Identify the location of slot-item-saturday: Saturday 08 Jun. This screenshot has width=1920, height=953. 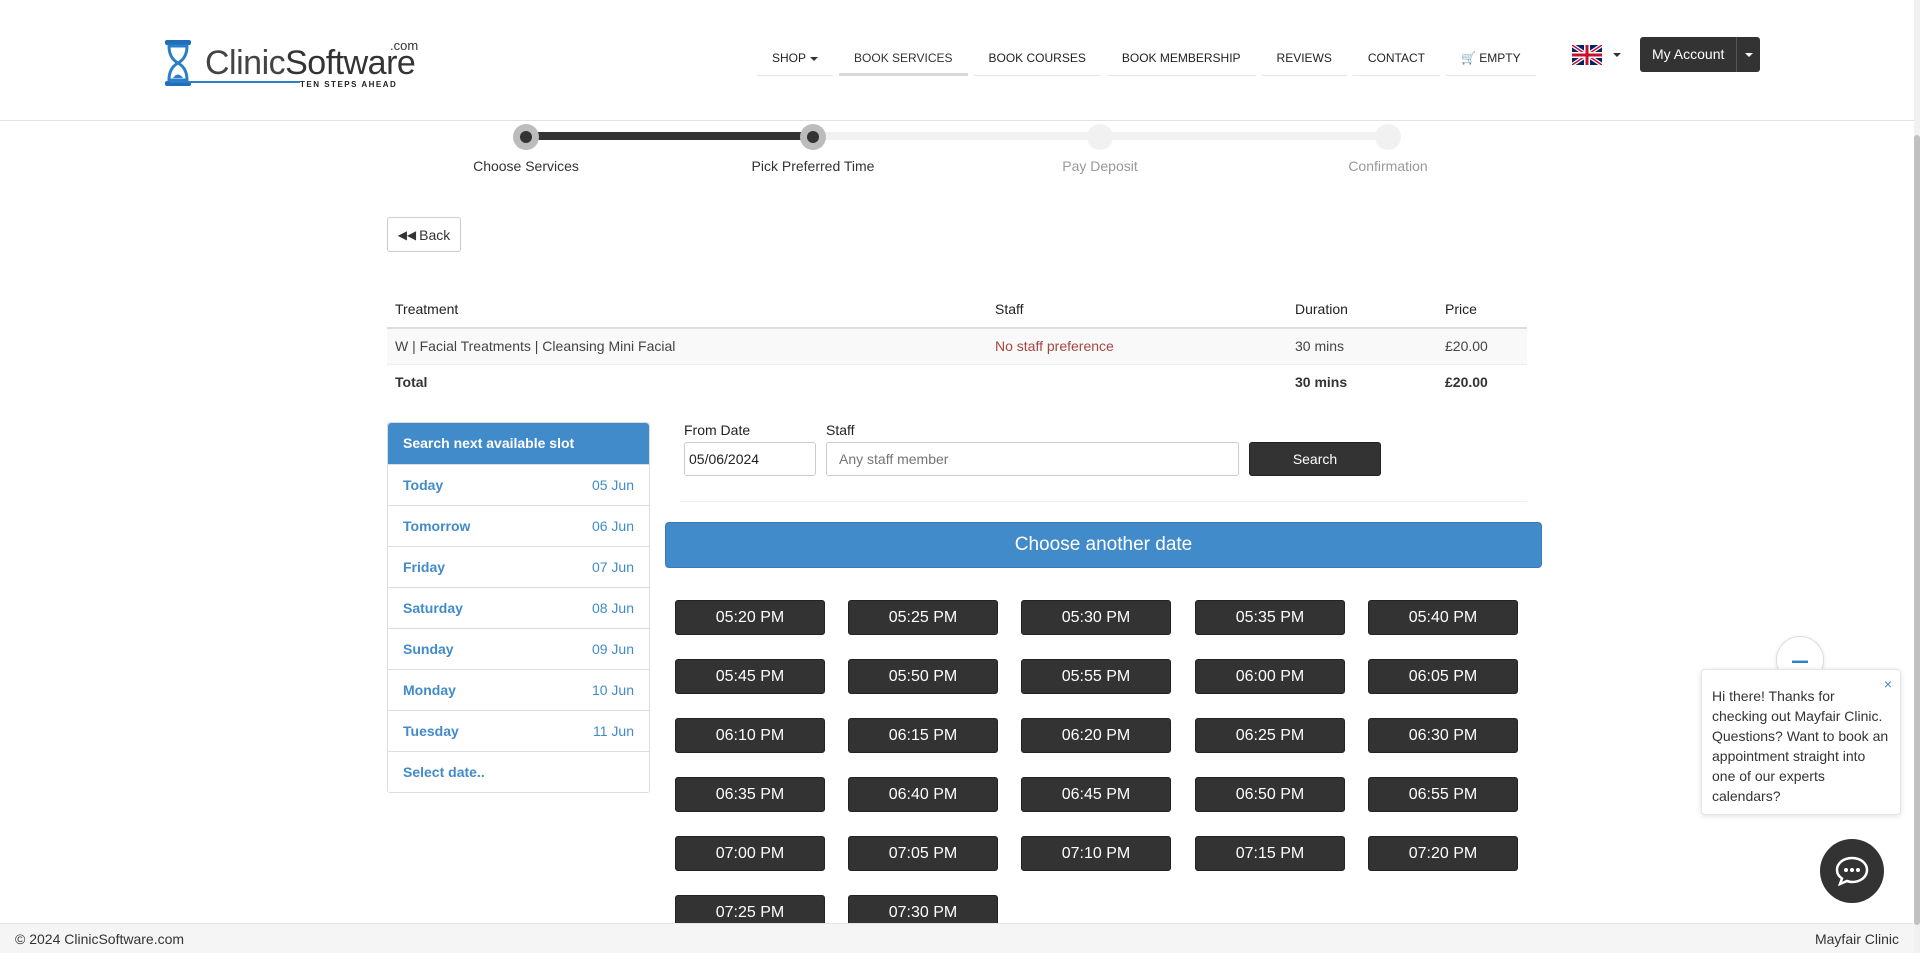
(518, 607).